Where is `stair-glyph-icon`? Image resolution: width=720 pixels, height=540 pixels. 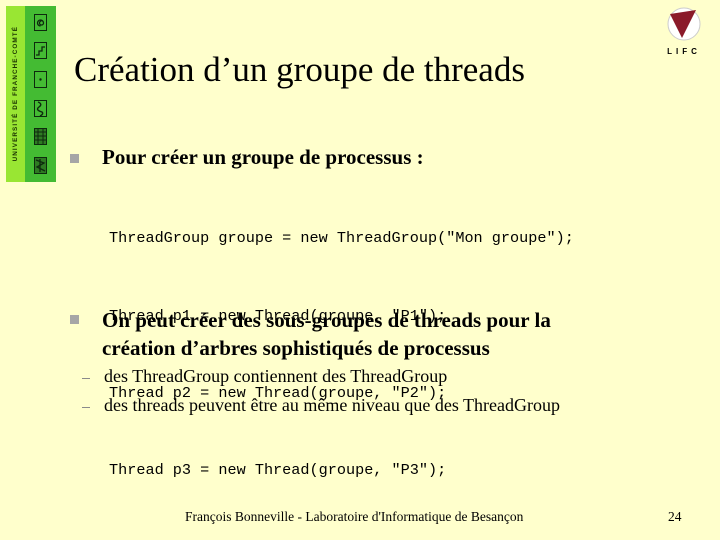 stair-glyph-icon is located at coordinates (40, 51).